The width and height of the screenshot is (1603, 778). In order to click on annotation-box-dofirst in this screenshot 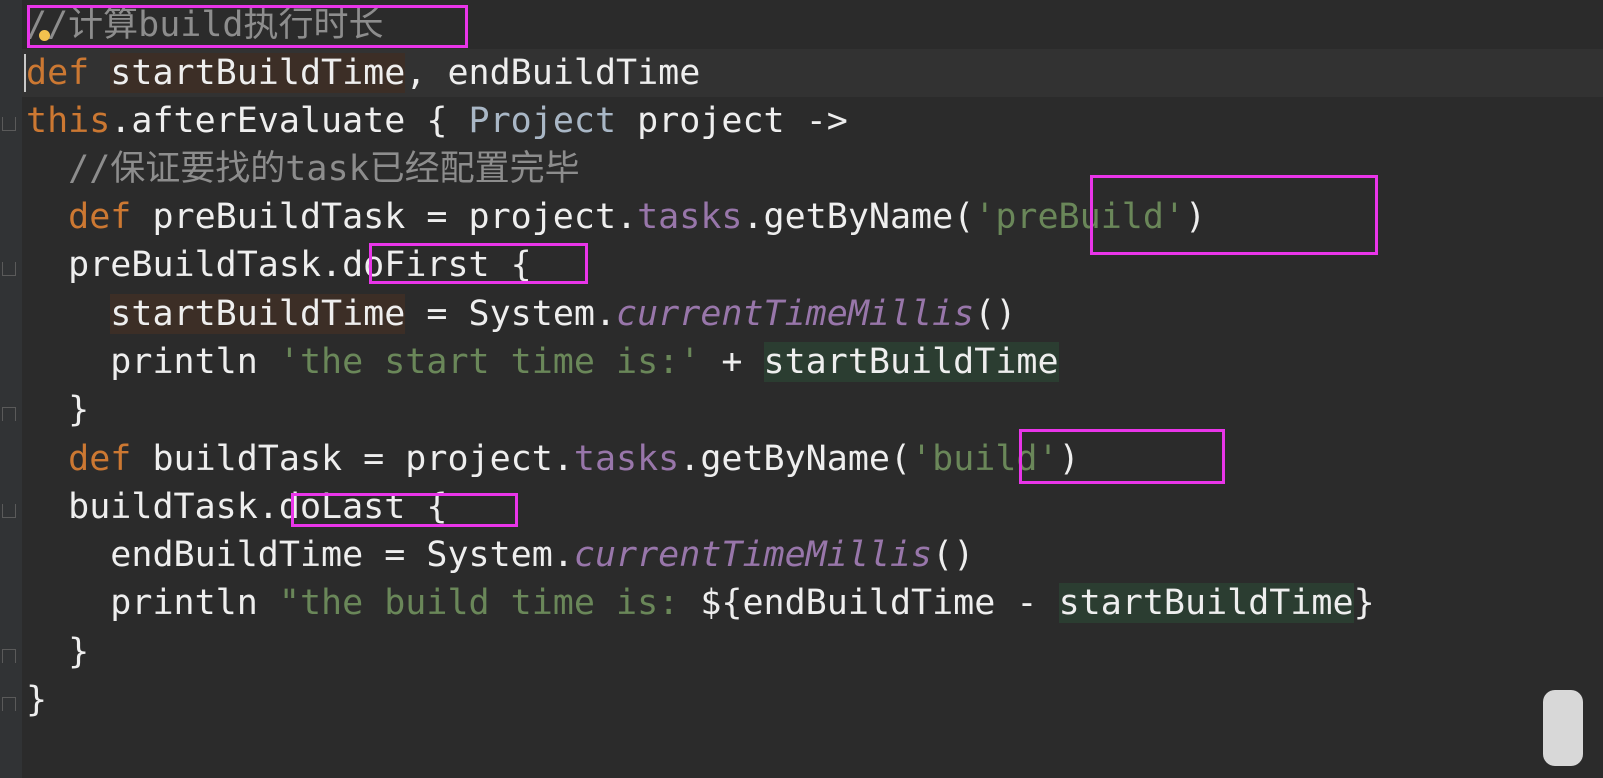, I will do `click(478, 263)`.